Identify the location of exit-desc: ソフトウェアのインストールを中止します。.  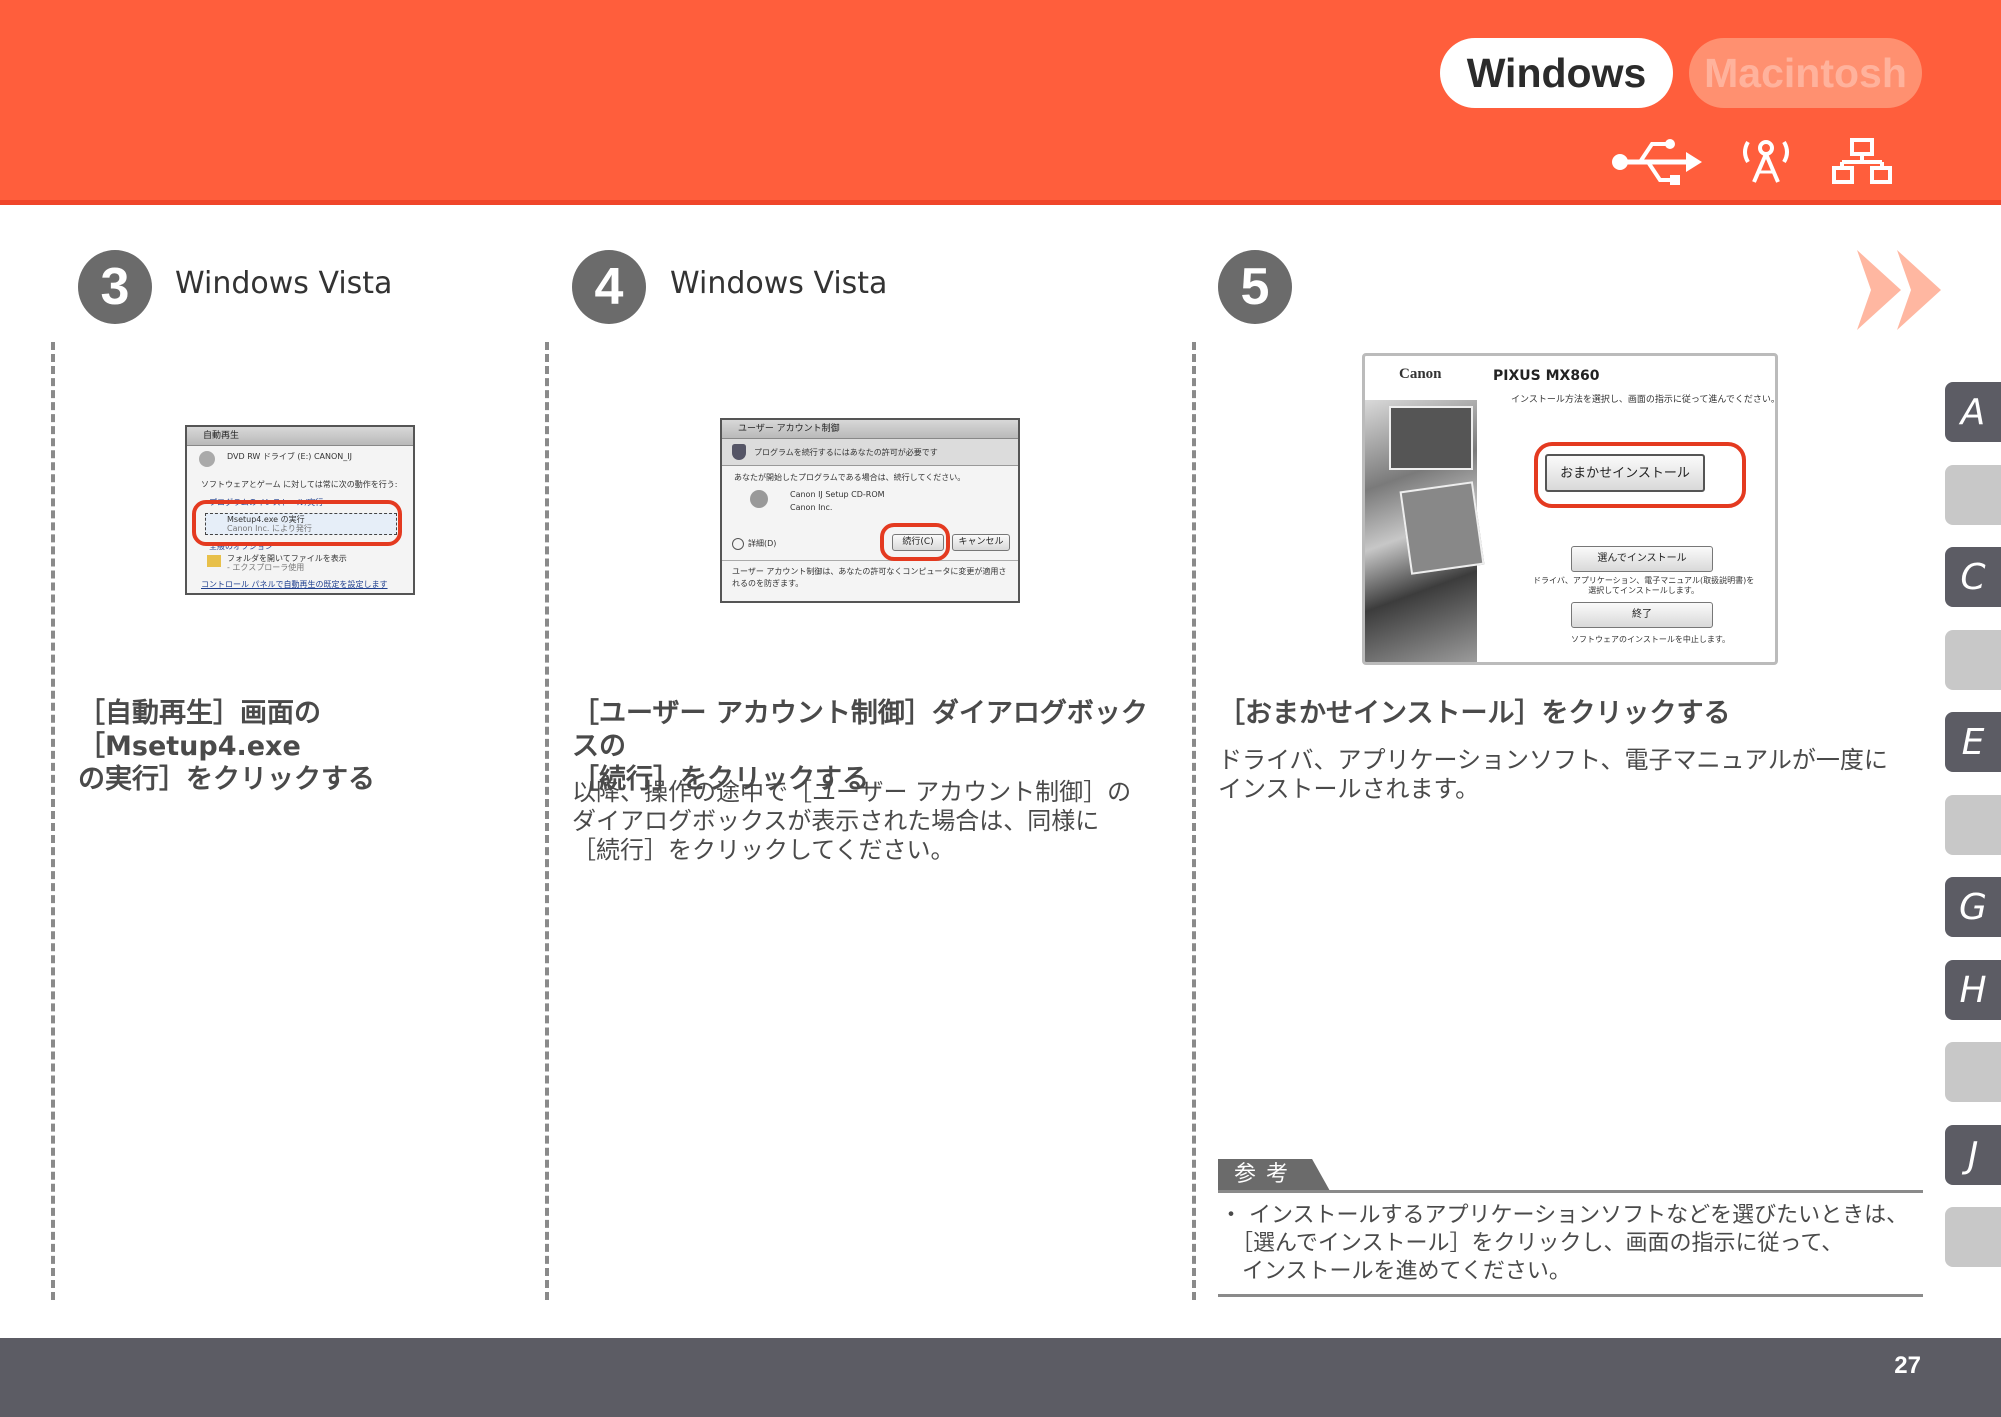
(1651, 639).